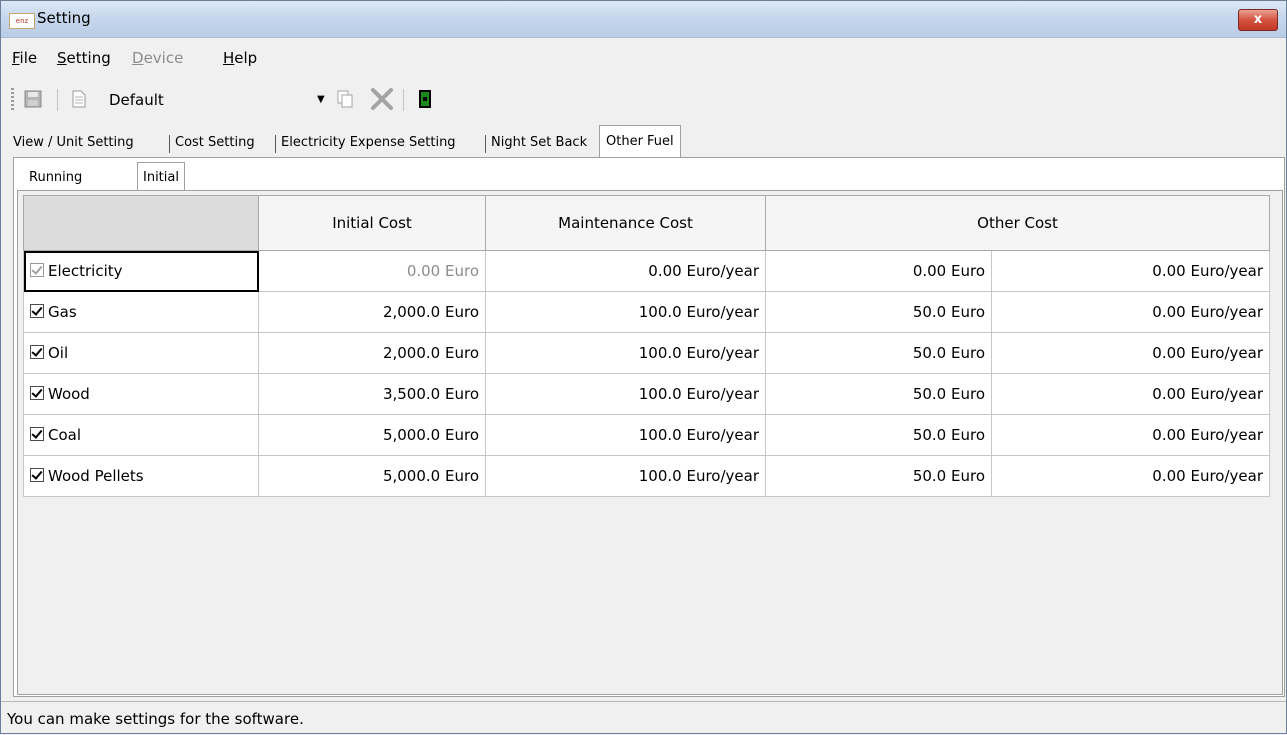 The width and height of the screenshot is (1287, 735). What do you see at coordinates (372, 223) in the screenshot?
I see `header-initial-cost: Initial Cost` at bounding box center [372, 223].